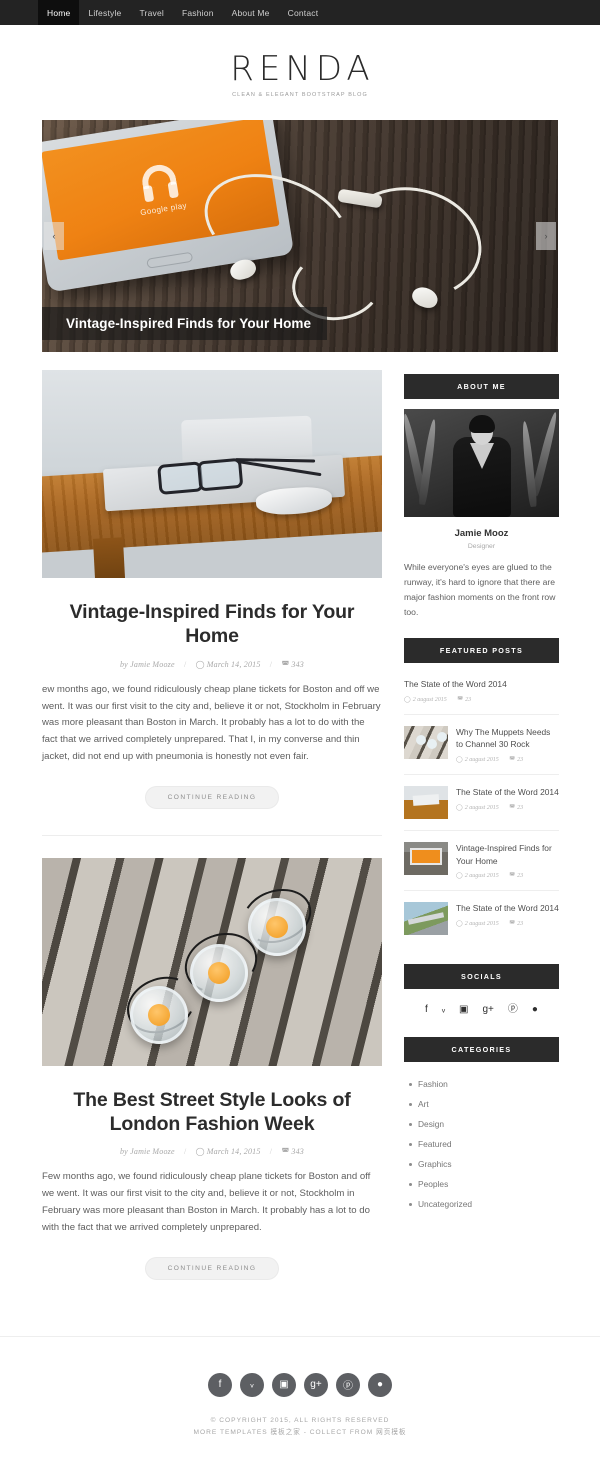 The height and width of the screenshot is (1462, 600). What do you see at coordinates (484, 1164) in the screenshot?
I see `category-item-graphics: Graphics` at bounding box center [484, 1164].